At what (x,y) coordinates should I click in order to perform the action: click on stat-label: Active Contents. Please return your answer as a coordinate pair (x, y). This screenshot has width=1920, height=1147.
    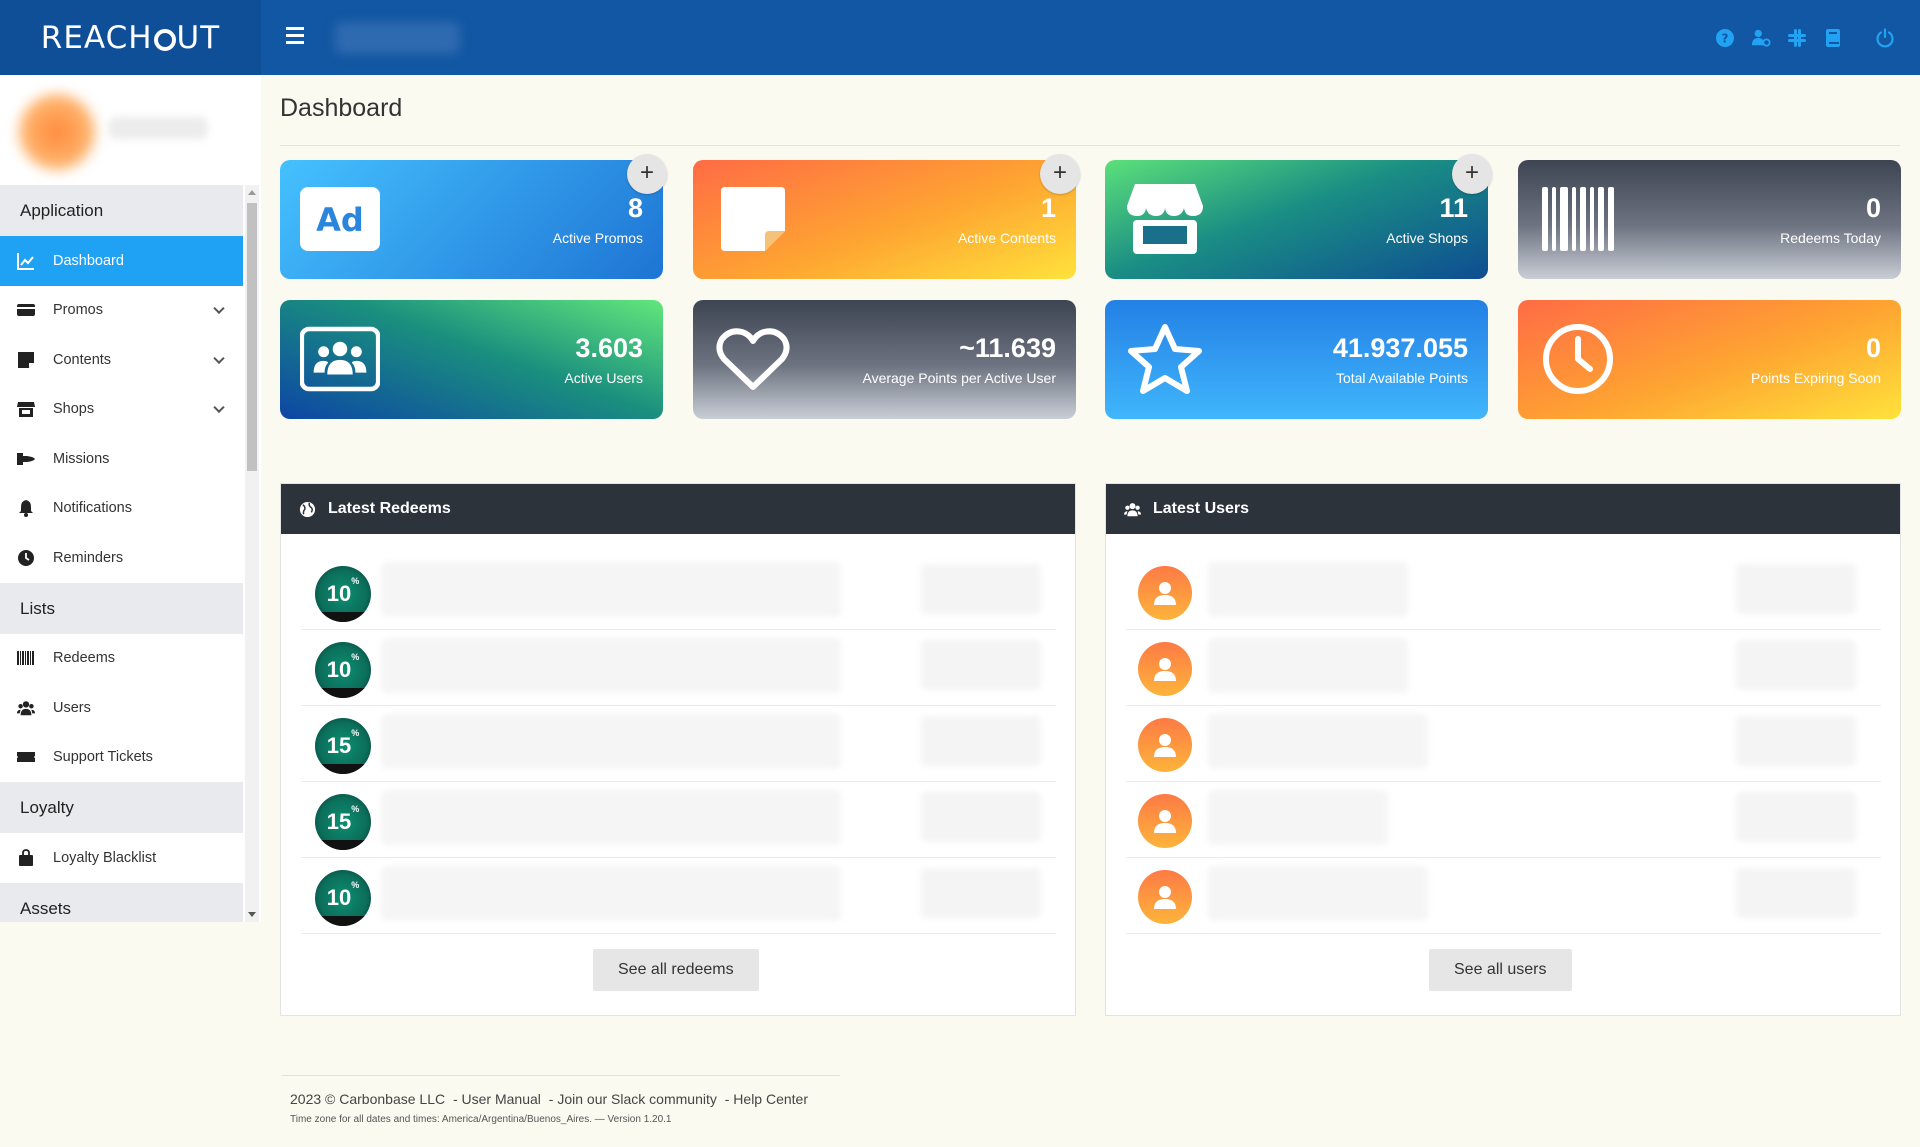
    Looking at the image, I should click on (1006, 238).